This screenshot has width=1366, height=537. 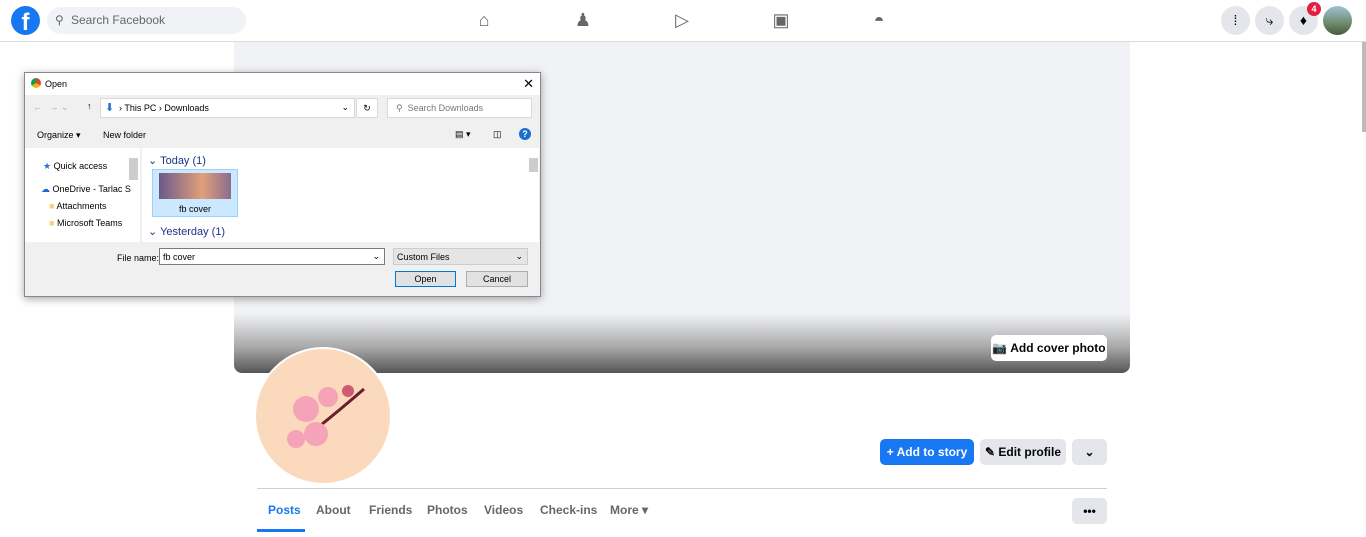 I want to click on tab-more: More ▾, so click(x=629, y=510).